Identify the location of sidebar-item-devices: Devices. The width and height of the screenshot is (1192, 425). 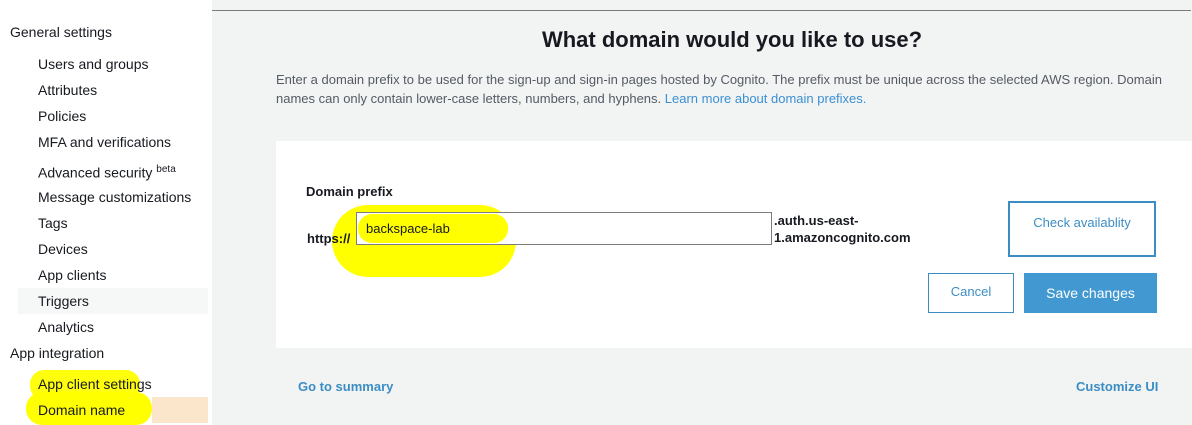
(113, 249).